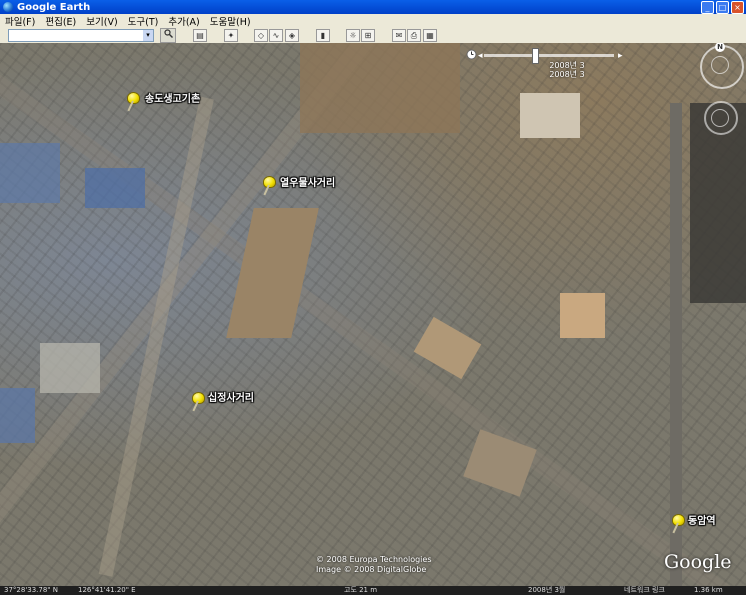 Image resolution: width=746 pixels, height=595 pixels. Describe the element at coordinates (361, 590) in the screenshot. I see `status-elevation: 고도 21 m` at that location.